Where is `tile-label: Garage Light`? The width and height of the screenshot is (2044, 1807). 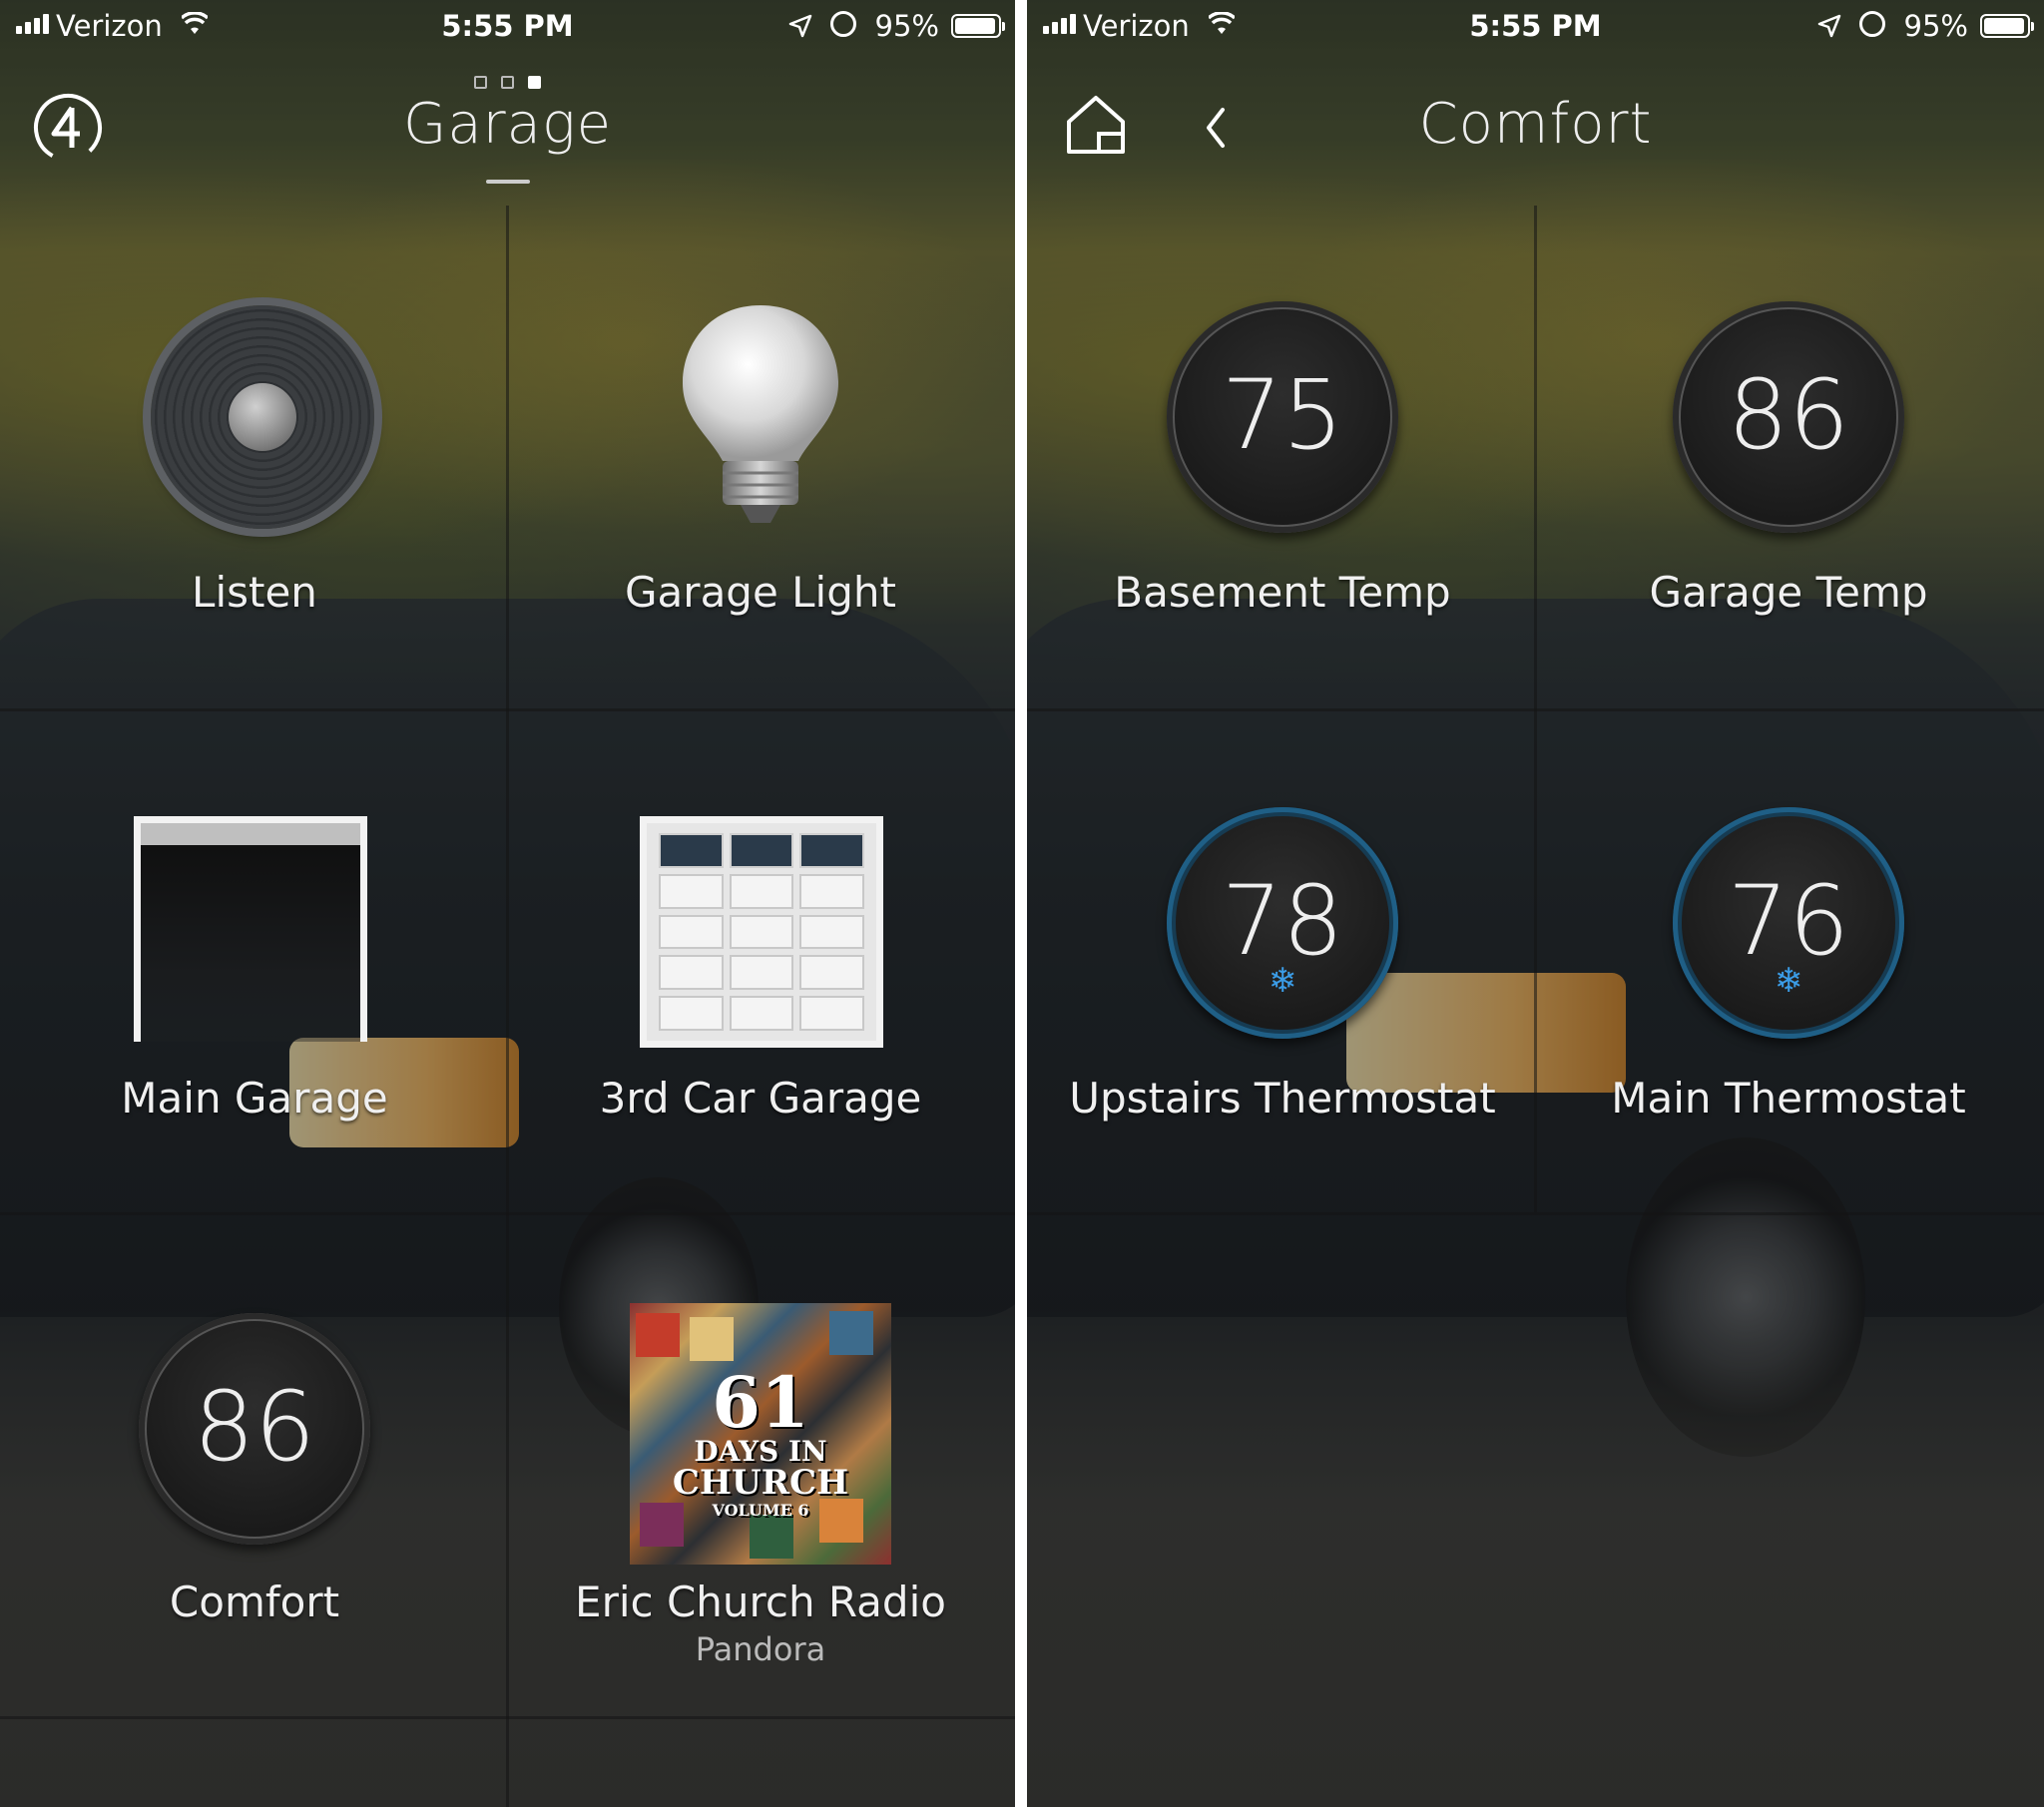 tile-label: Garage Light is located at coordinates (760, 592).